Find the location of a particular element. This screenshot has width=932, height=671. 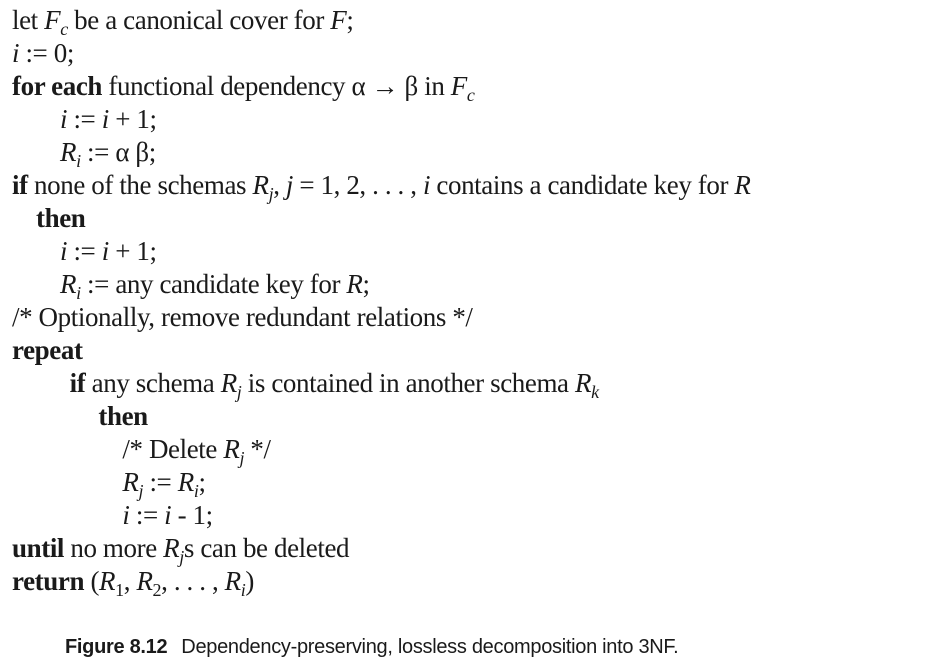

algorithm-line: return (R1, R2, . . . , Ri) is located at coordinates (133, 586).